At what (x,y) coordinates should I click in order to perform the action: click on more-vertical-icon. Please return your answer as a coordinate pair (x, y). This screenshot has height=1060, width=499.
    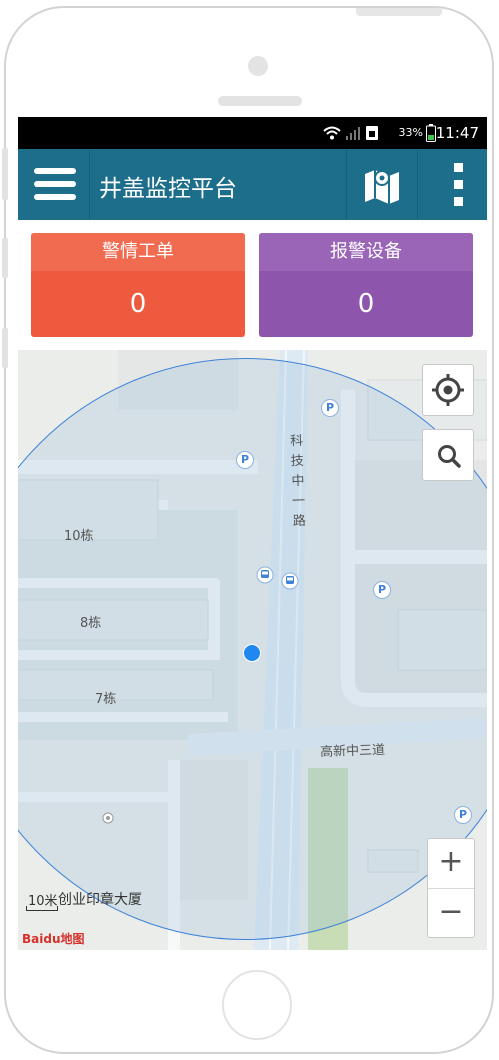
    Looking at the image, I should click on (458, 167).